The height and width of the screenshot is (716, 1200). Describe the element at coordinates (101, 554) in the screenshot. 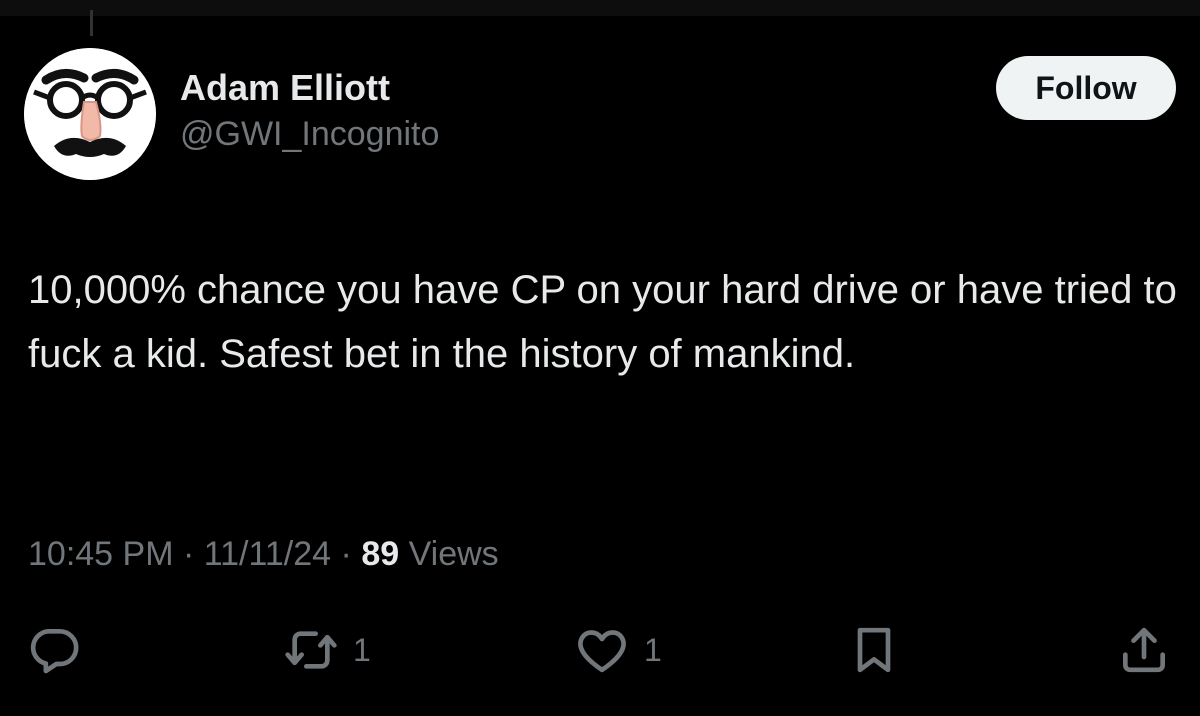

I see `tweet-time: 10:45 PM` at that location.